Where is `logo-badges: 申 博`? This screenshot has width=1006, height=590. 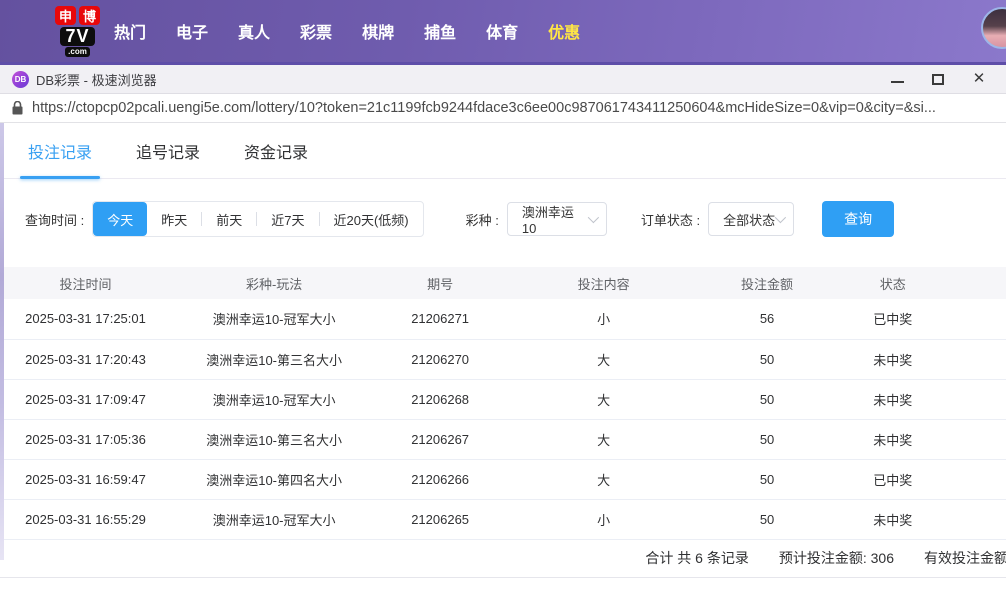 logo-badges: 申 博 is located at coordinates (77, 15).